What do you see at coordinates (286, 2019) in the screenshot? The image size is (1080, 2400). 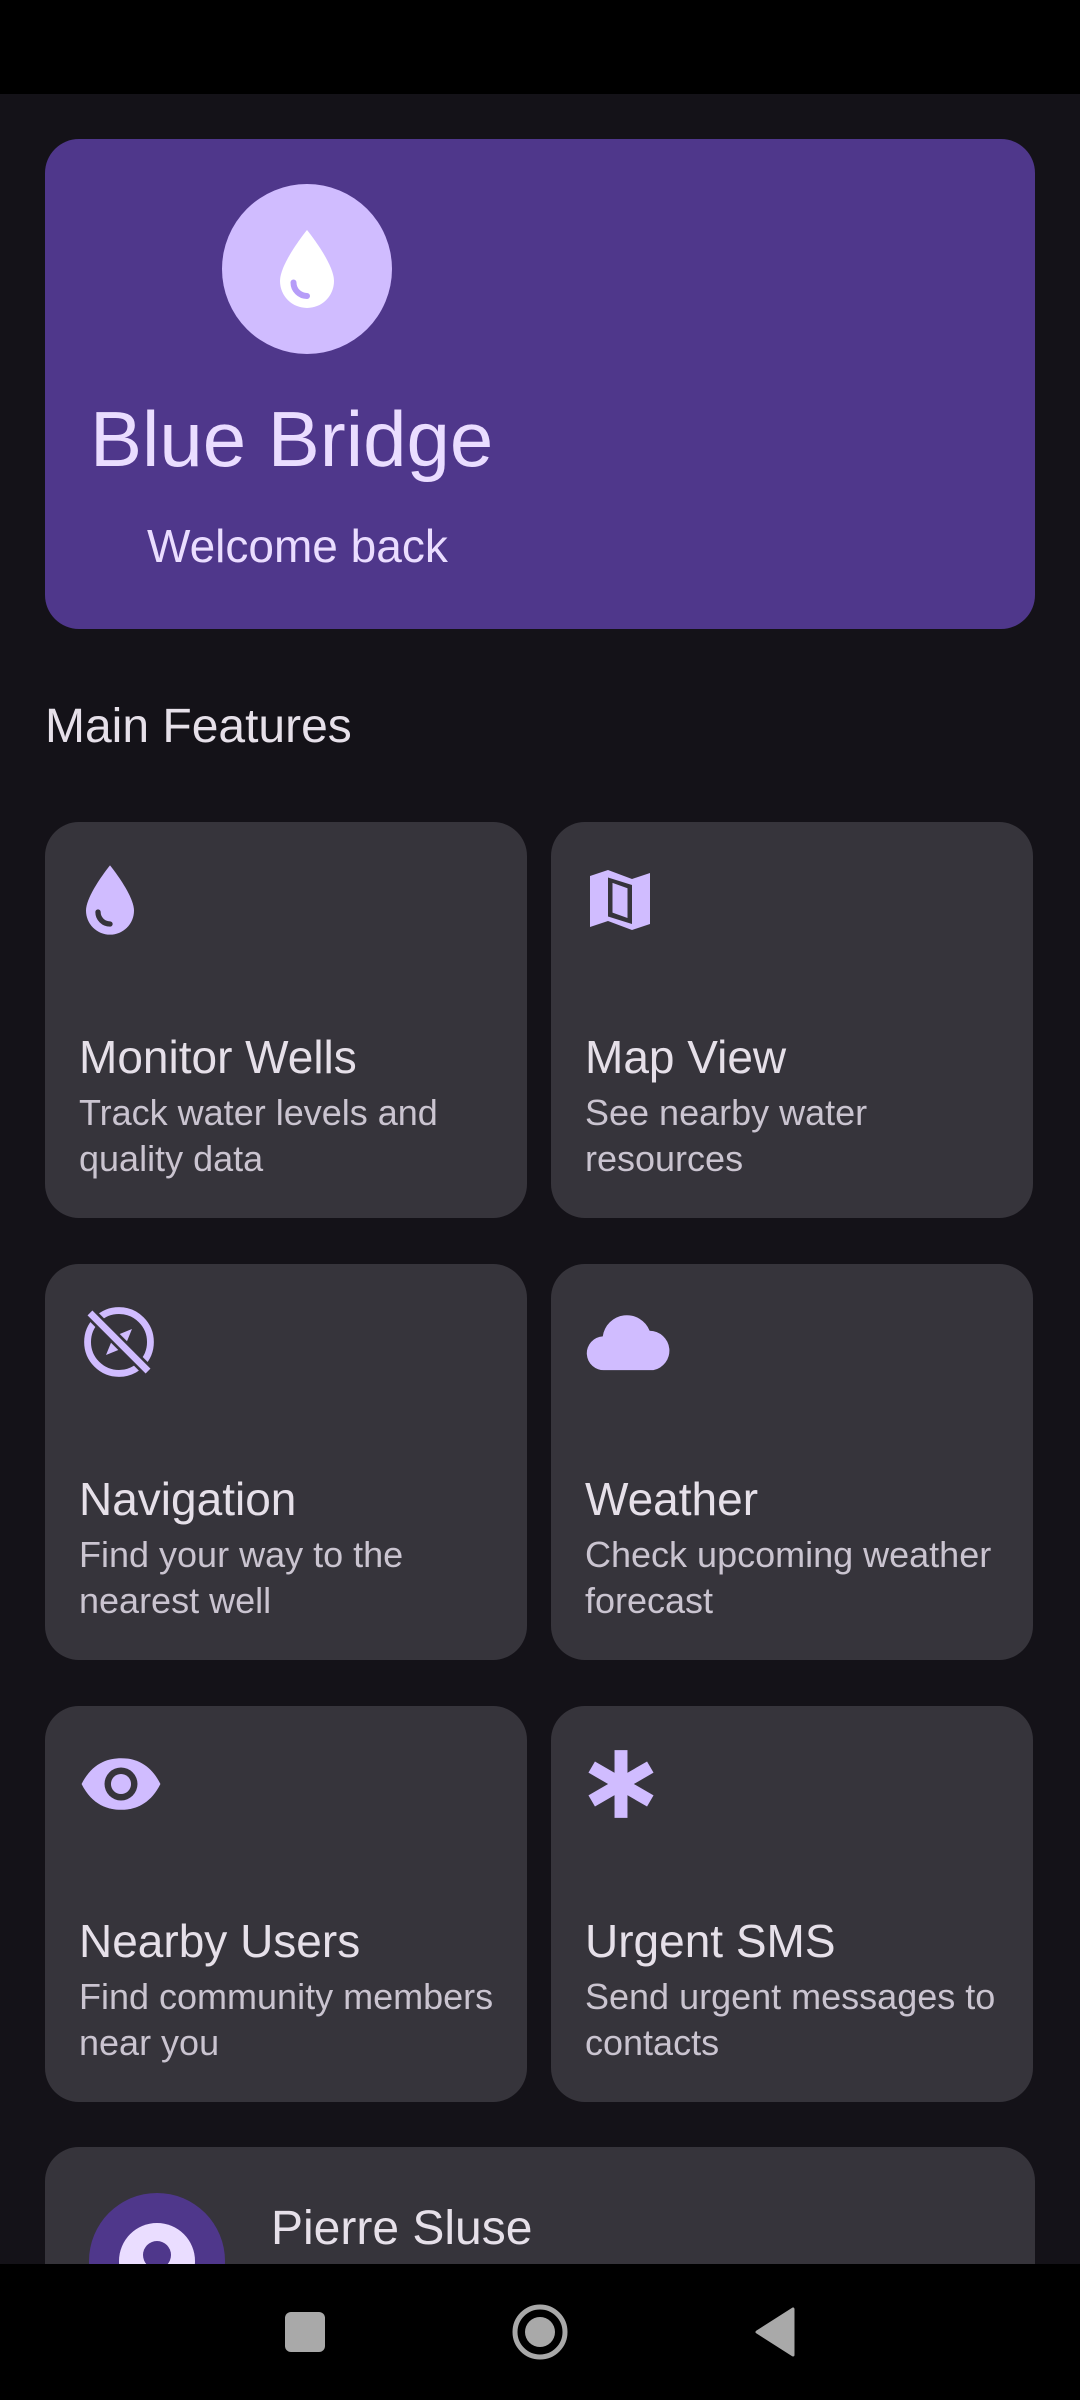 I see `feature-description: Find community members near you` at bounding box center [286, 2019].